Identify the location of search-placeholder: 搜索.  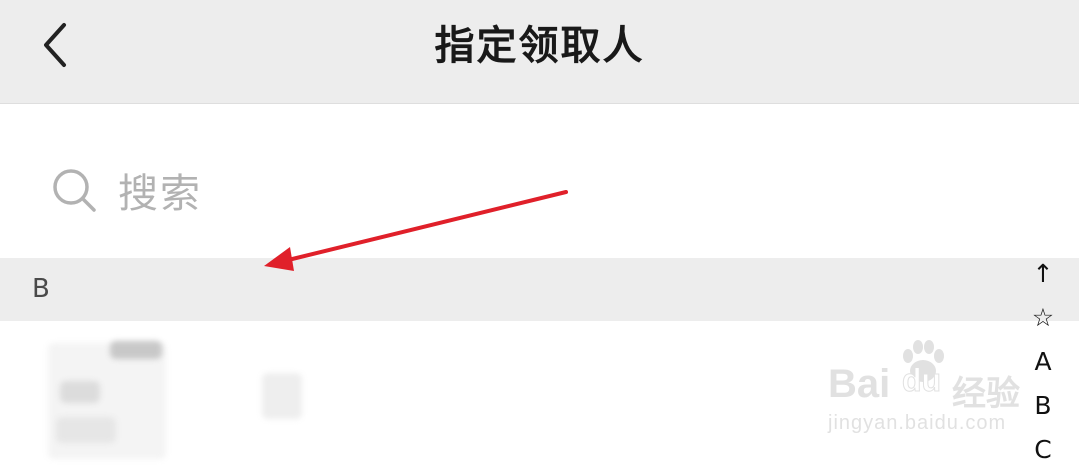
(160, 194).